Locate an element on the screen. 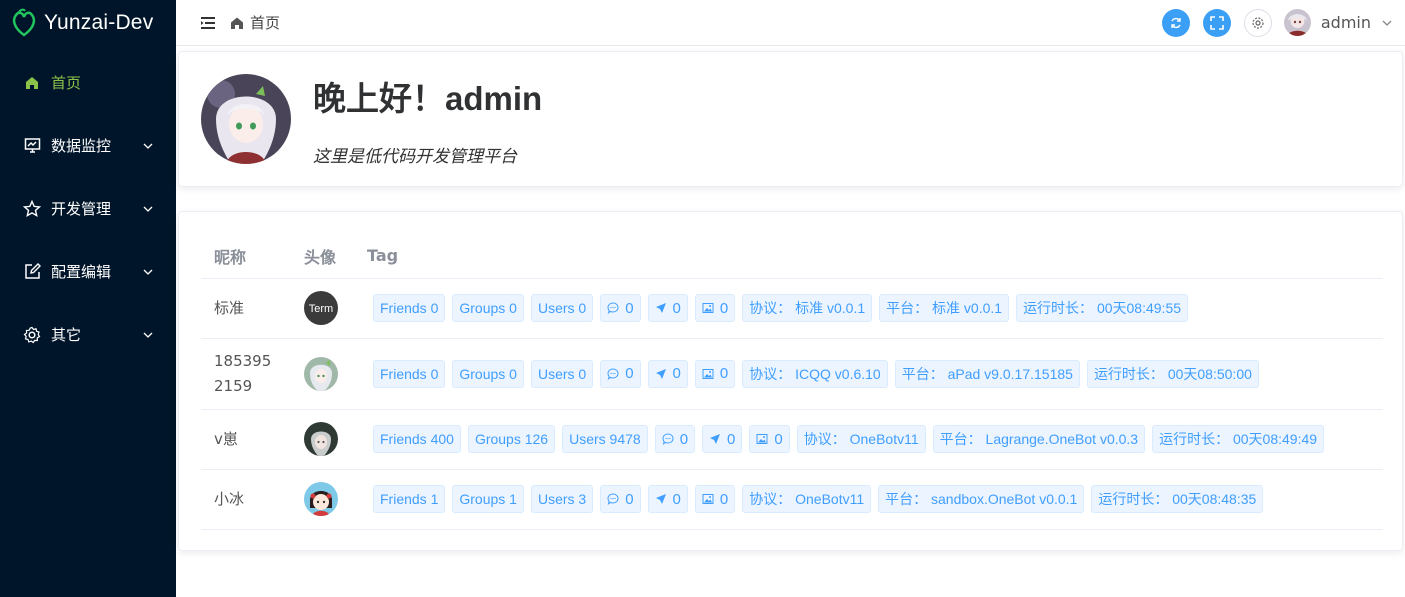 This screenshot has width=1405, height=597. welcome-text: 晚上好！admin 这里是低代码开发管理平台 is located at coordinates (427, 119).